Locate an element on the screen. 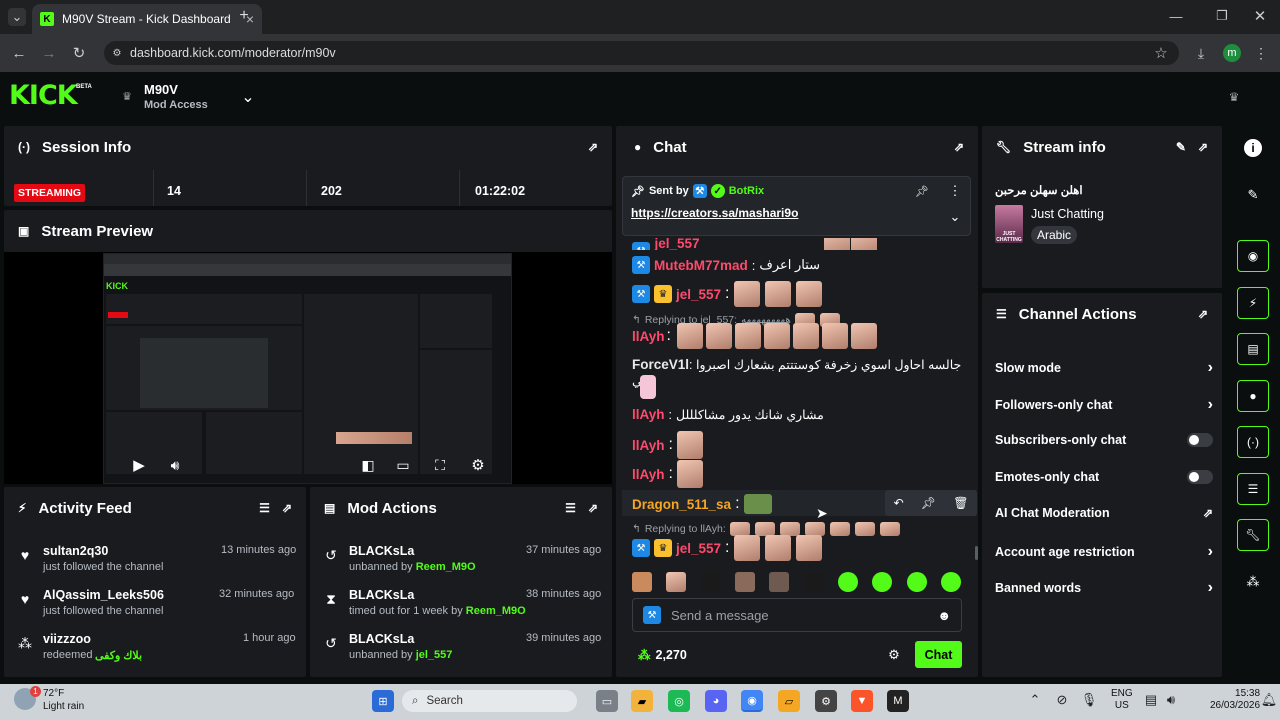 This screenshot has height=720, width=1280. play-icon: ▶ is located at coordinates (139, 465).